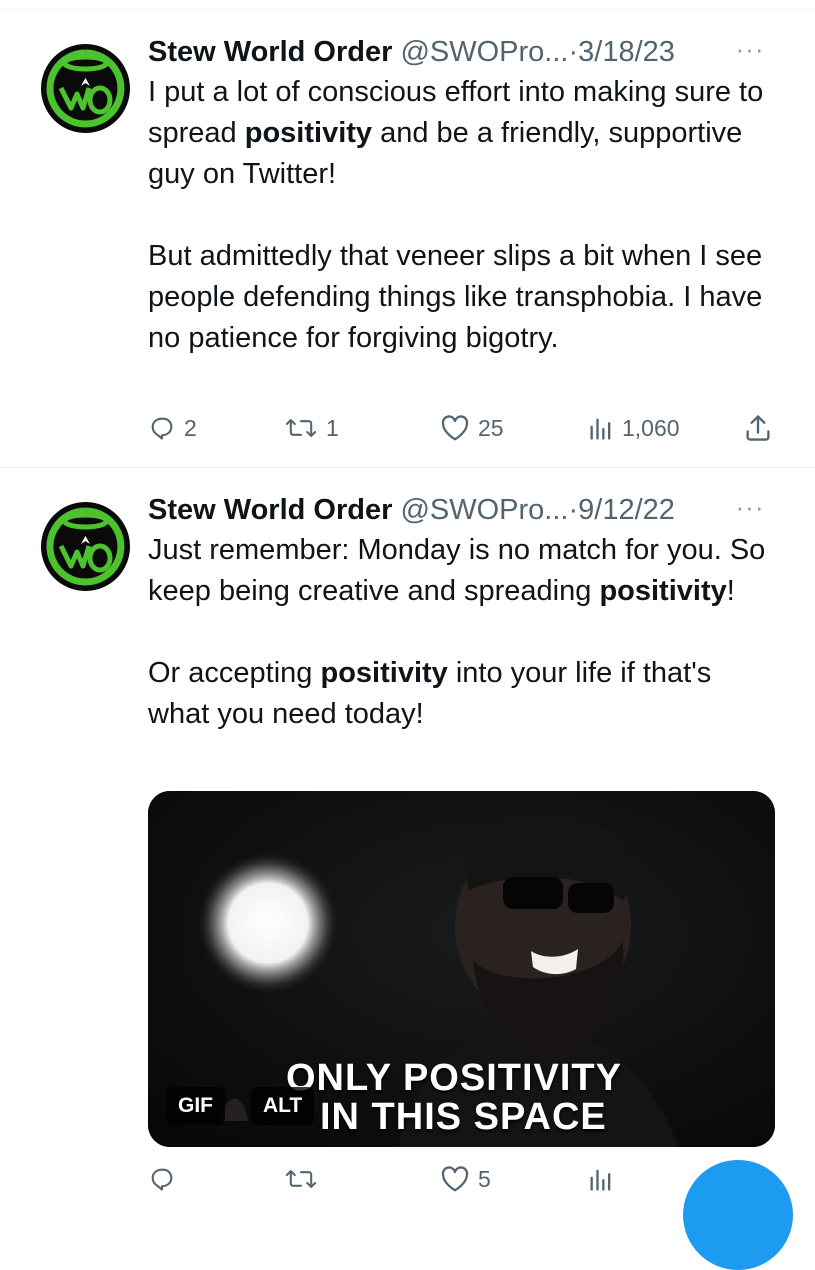  Describe the element at coordinates (738, 1215) in the screenshot. I see `compose-button` at that location.